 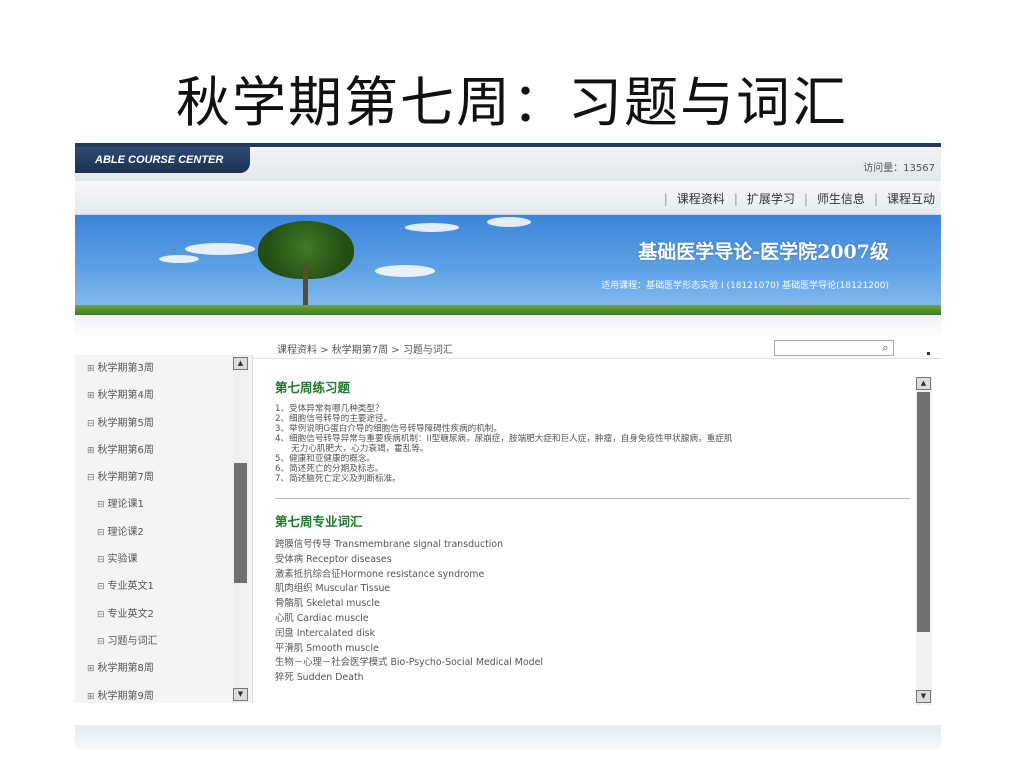 I want to click on exercise-item: 1、受体异常有哪几种类型？, so click(x=329, y=409).